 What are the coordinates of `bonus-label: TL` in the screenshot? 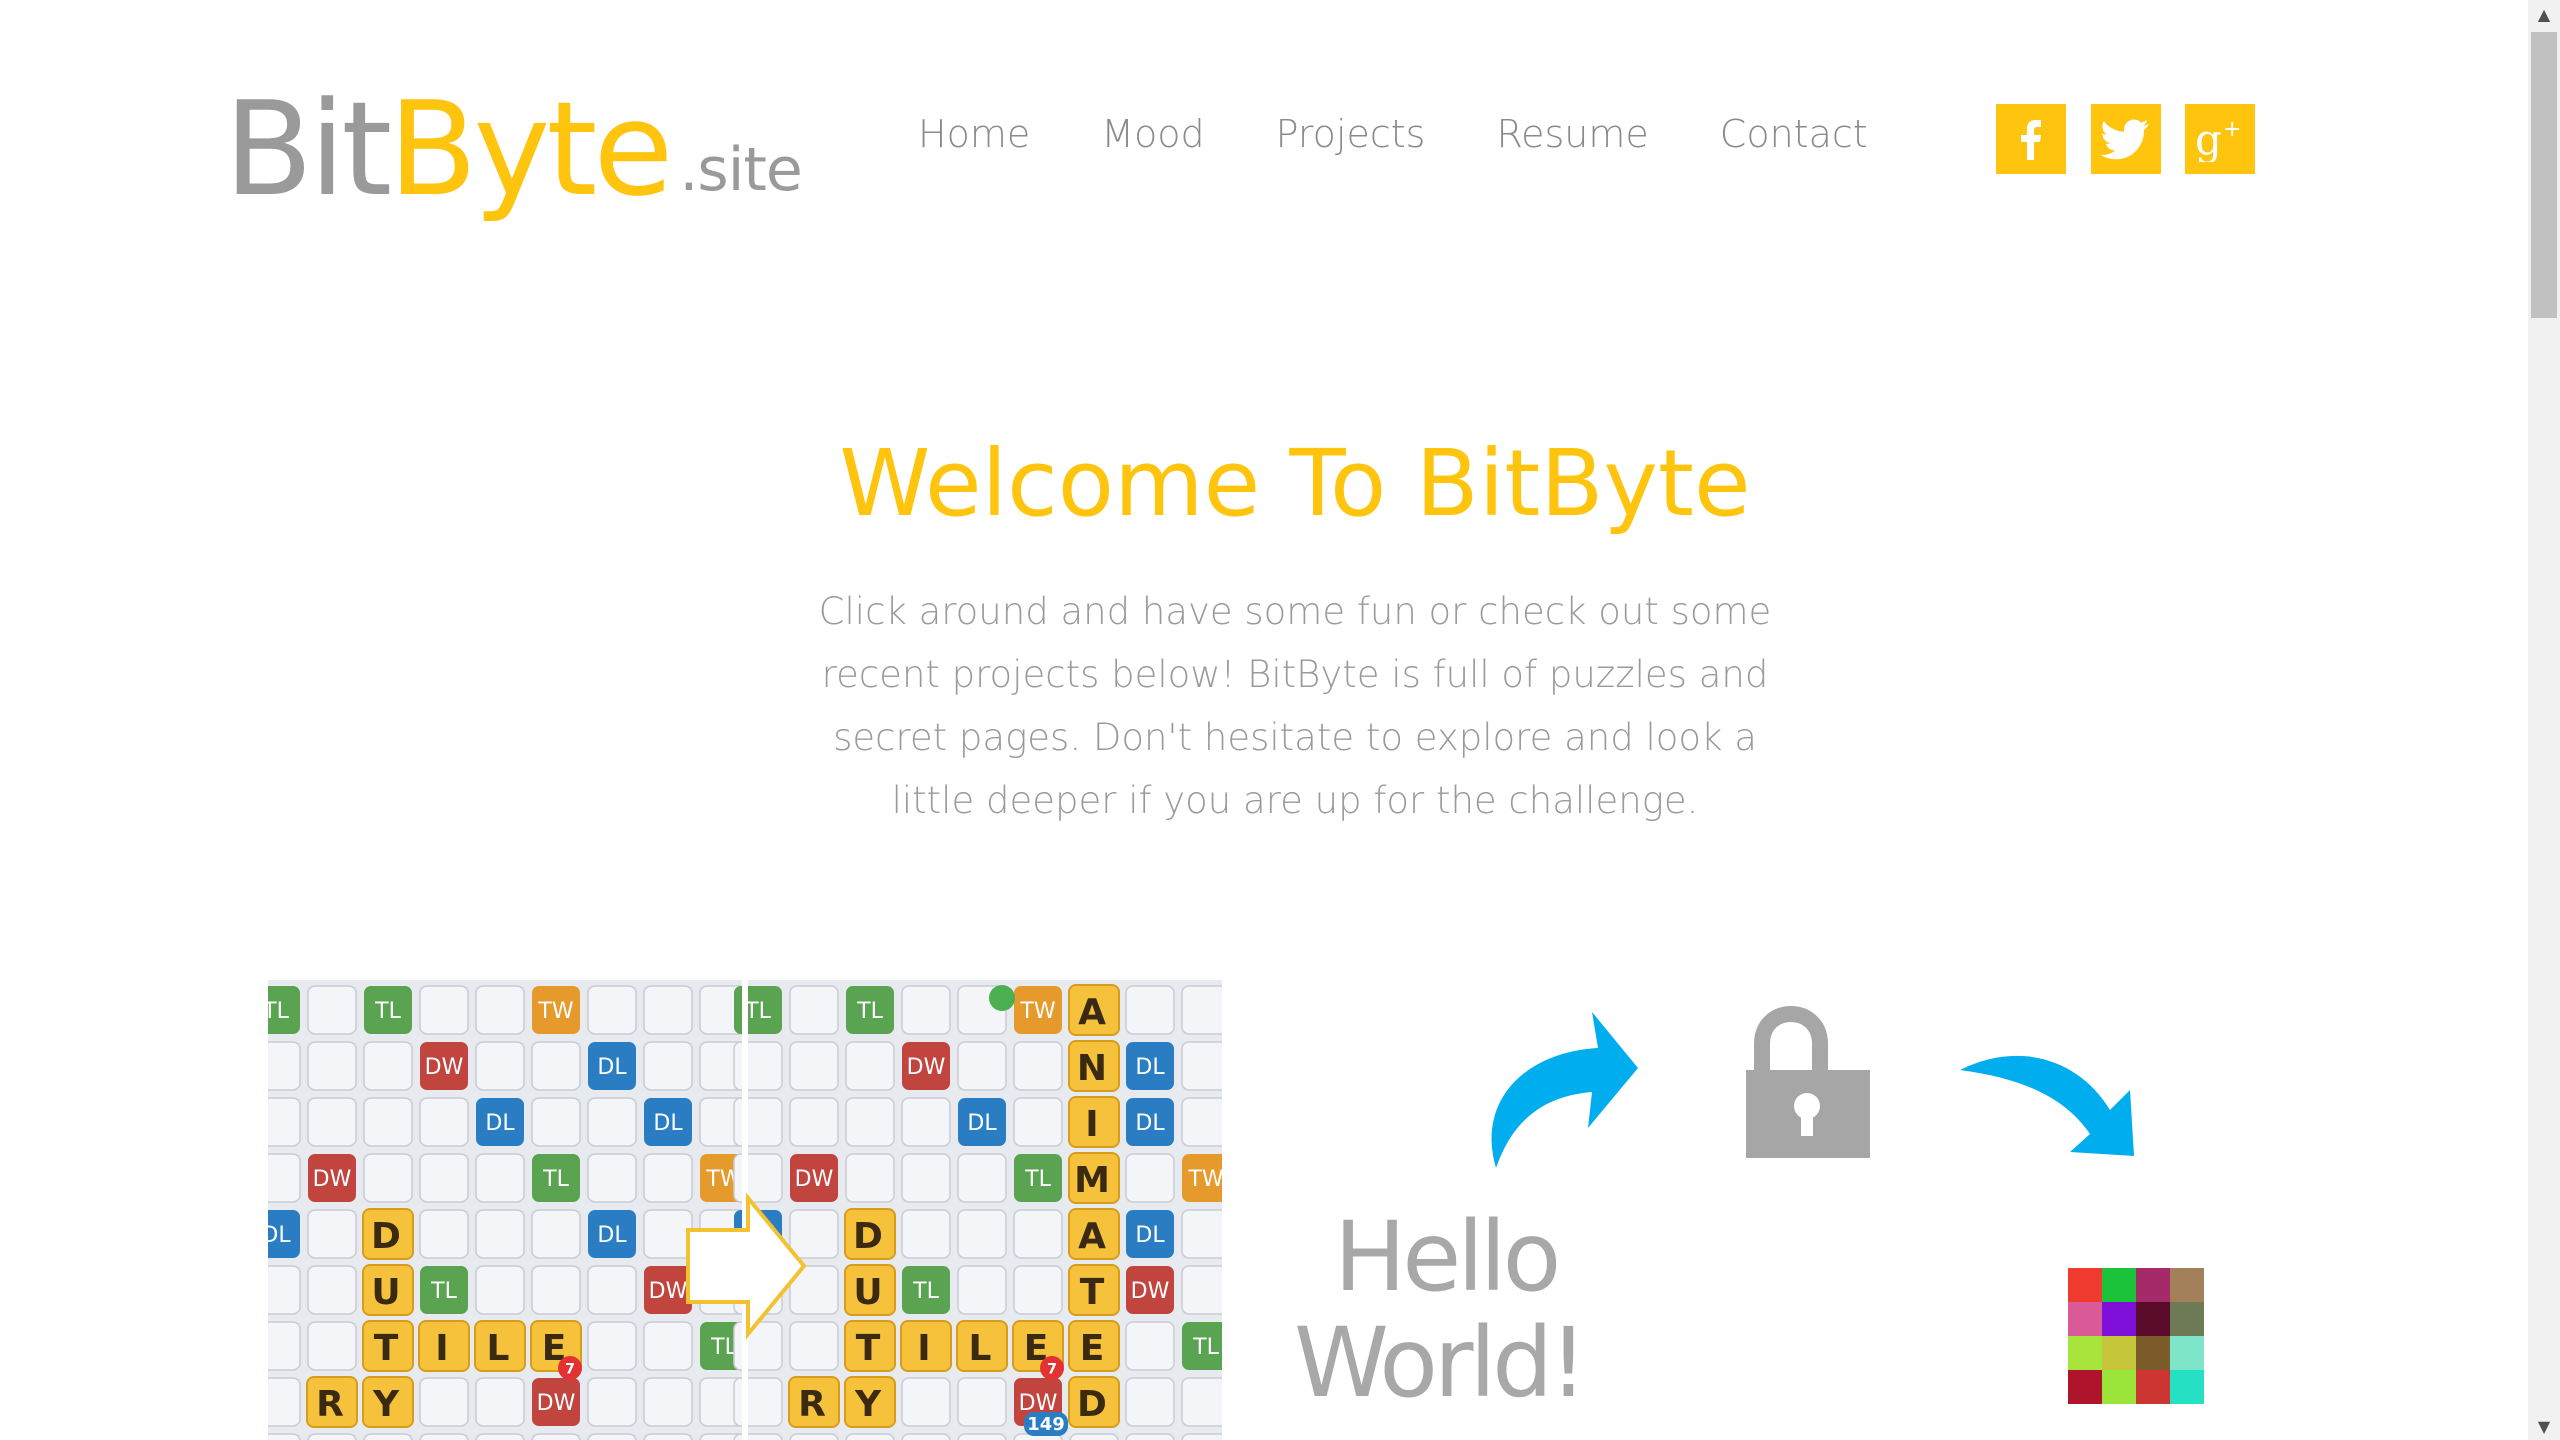 It's located at (443, 1291).